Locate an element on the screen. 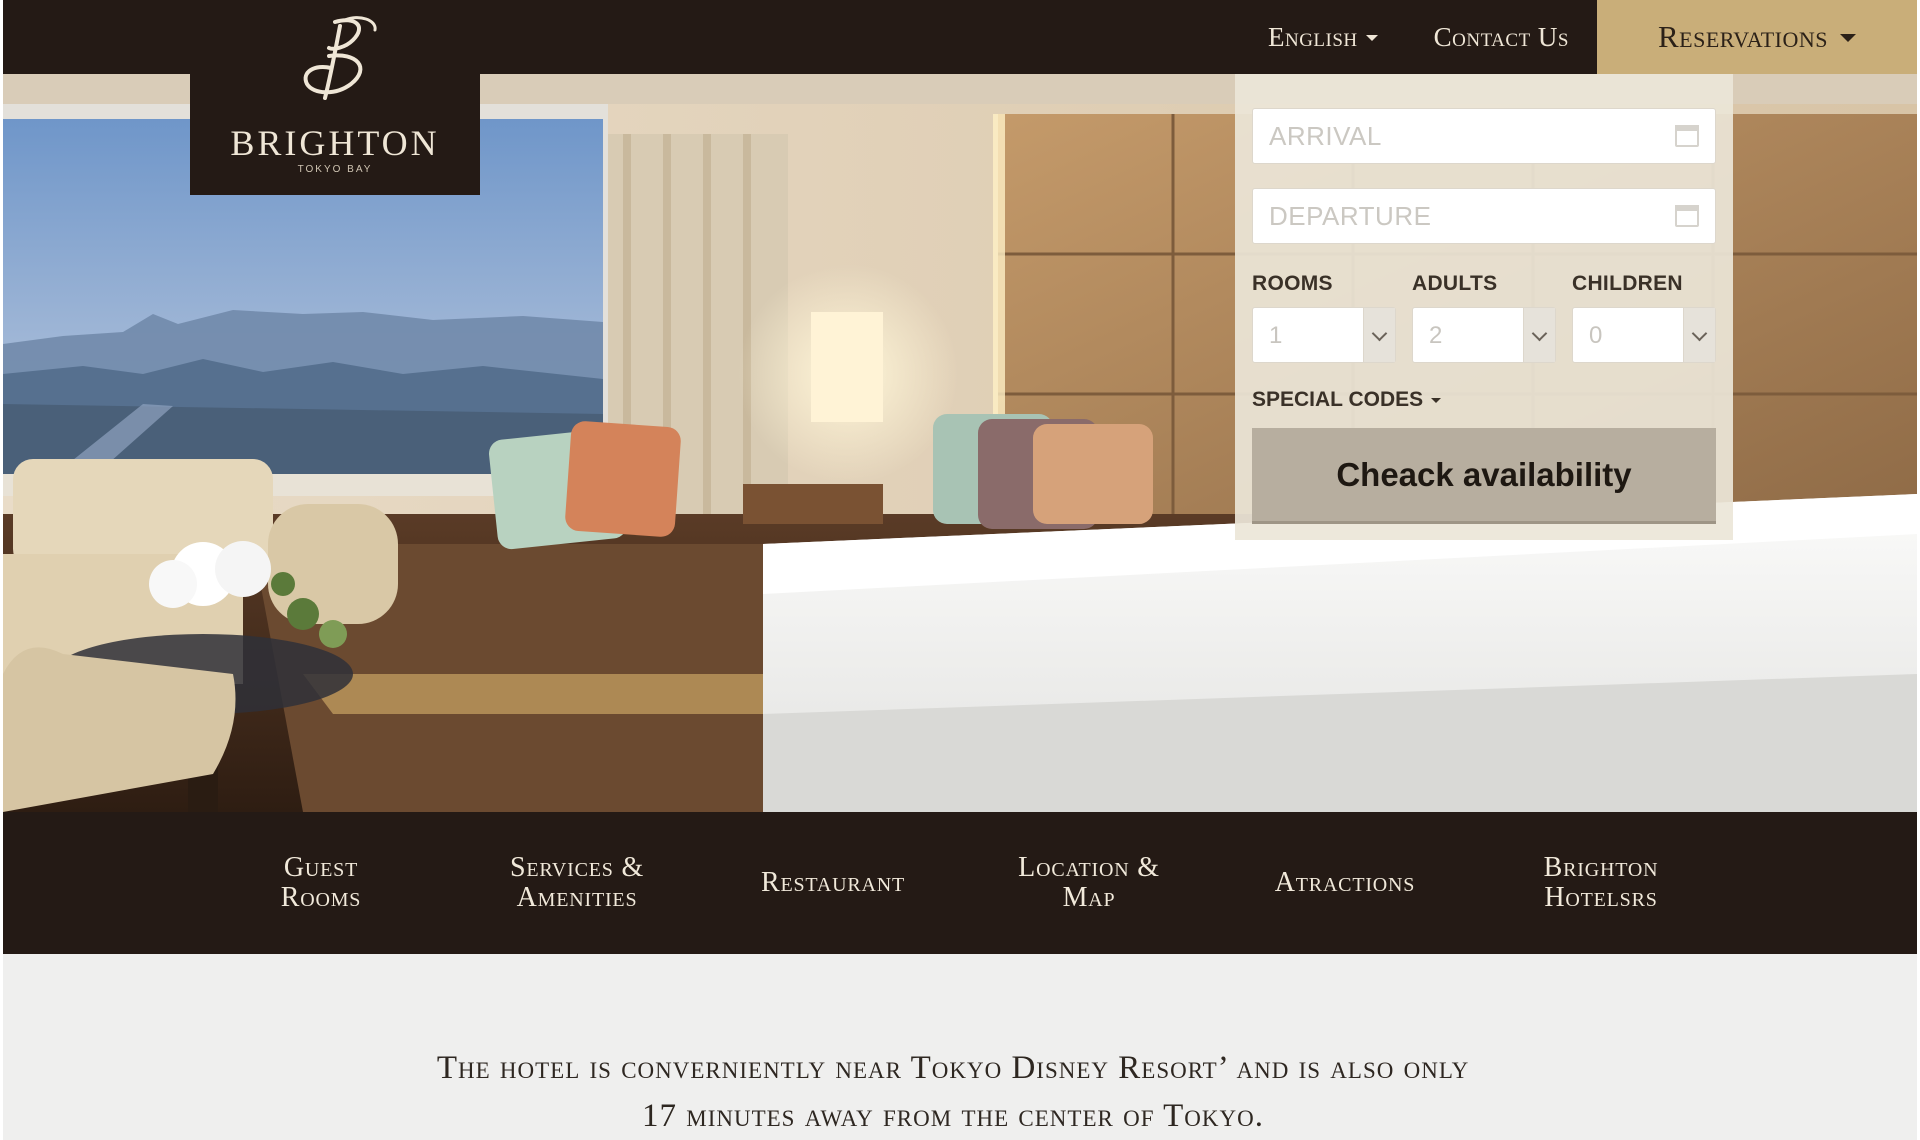  contact-us-label: Contact Us is located at coordinates (1501, 36).